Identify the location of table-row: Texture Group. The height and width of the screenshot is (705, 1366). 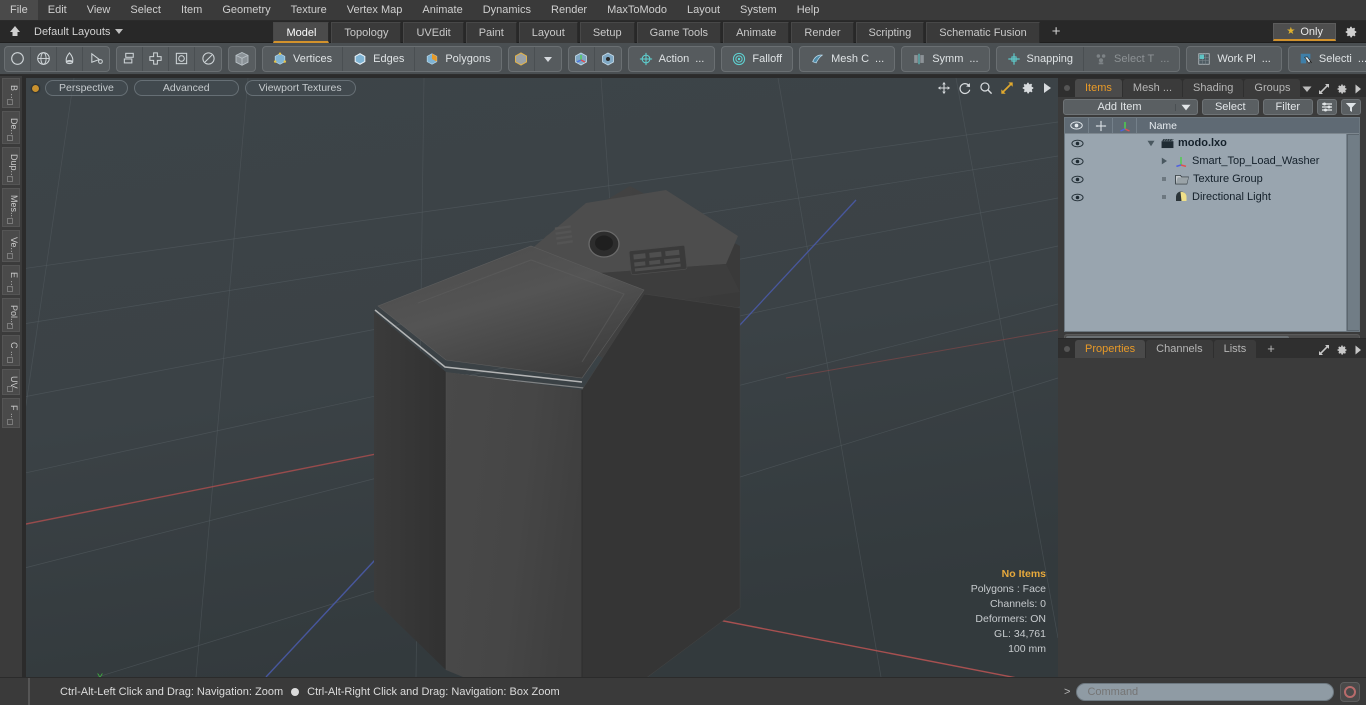
(1212, 179).